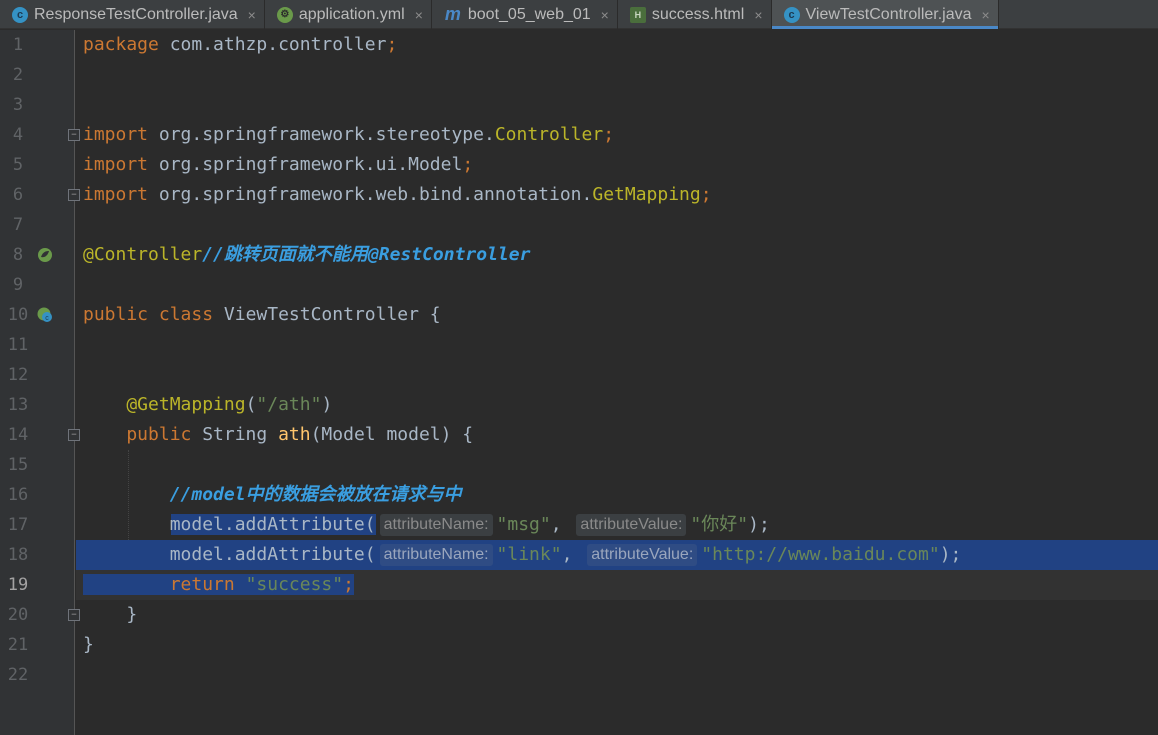  I want to click on string-literal: "msg", so click(523, 524).